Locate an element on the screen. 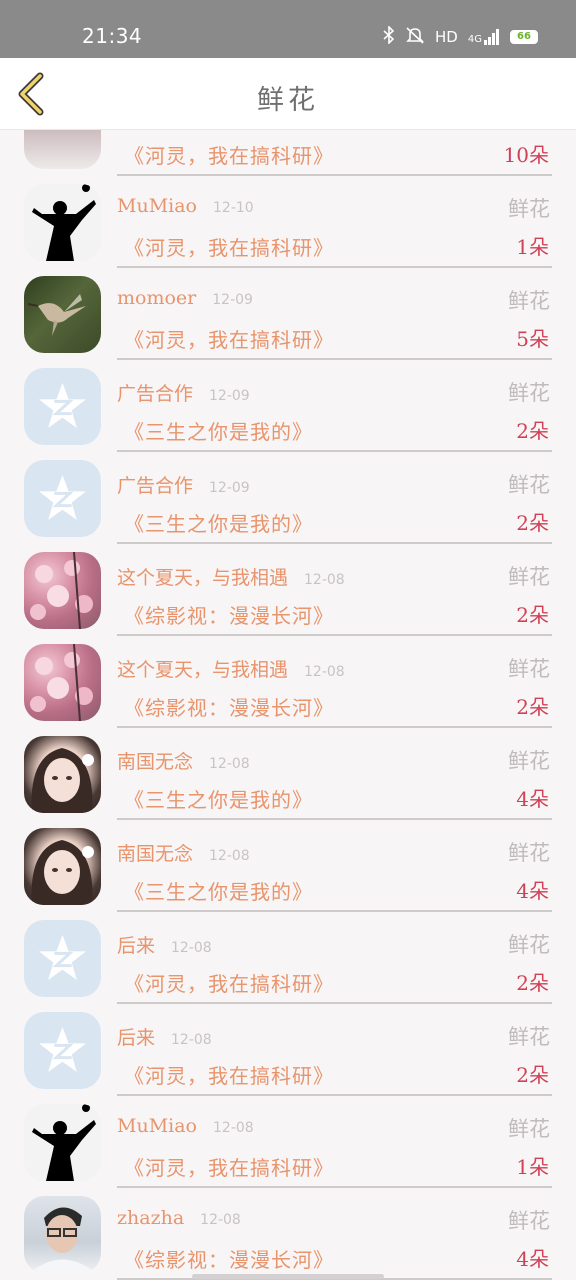  sender-name: 广告合作 12-09 is located at coordinates (183, 392).